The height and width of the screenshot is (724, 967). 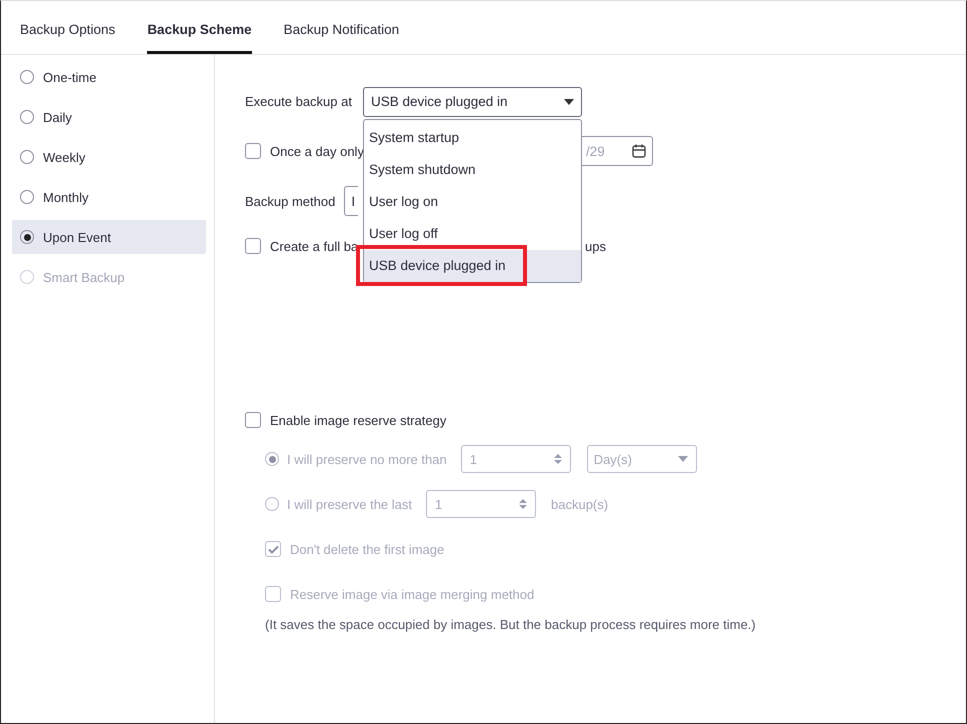 What do you see at coordinates (472, 101) in the screenshot?
I see `event-dropdown: USB device plugged in` at bounding box center [472, 101].